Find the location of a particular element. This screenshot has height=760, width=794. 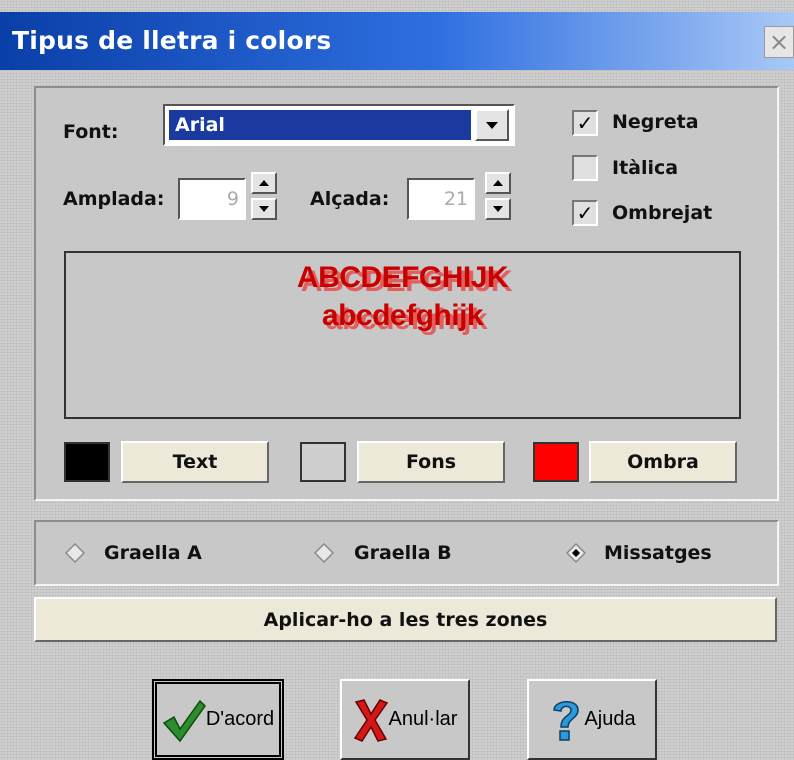

bold-checkbox: ✓ is located at coordinates (585, 123).